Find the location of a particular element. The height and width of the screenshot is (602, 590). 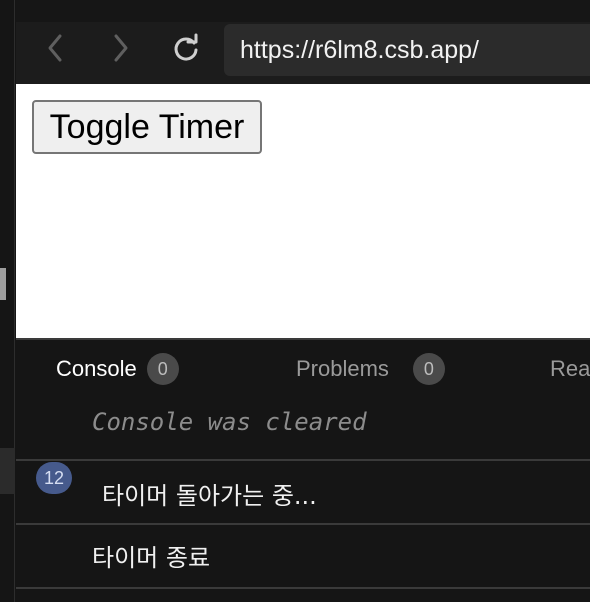

chevron-right-icon is located at coordinates (120, 50).